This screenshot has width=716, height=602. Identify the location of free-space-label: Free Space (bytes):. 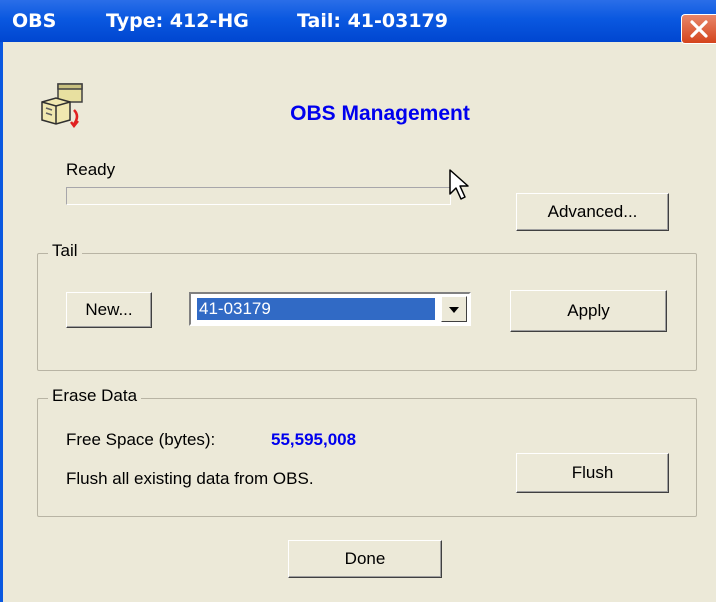
(141, 439).